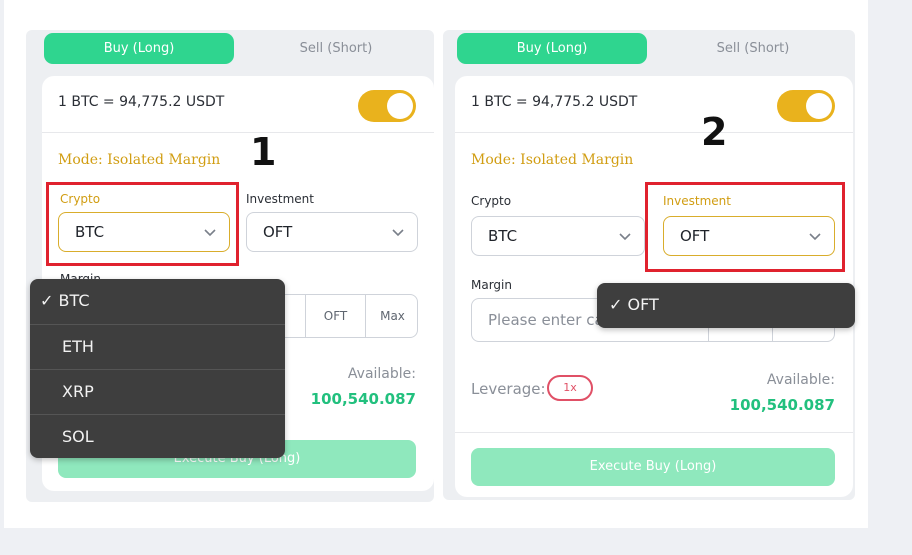 This screenshot has width=912, height=555. I want to click on investment-label: Investment, so click(280, 199).